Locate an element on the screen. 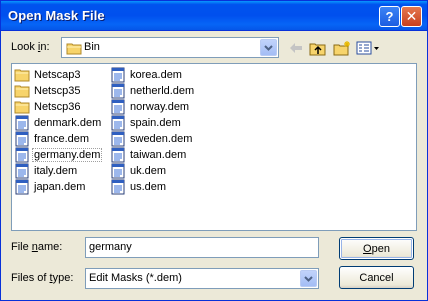 This screenshot has height=301, width=428. close-icon: ✕ is located at coordinates (411, 16).